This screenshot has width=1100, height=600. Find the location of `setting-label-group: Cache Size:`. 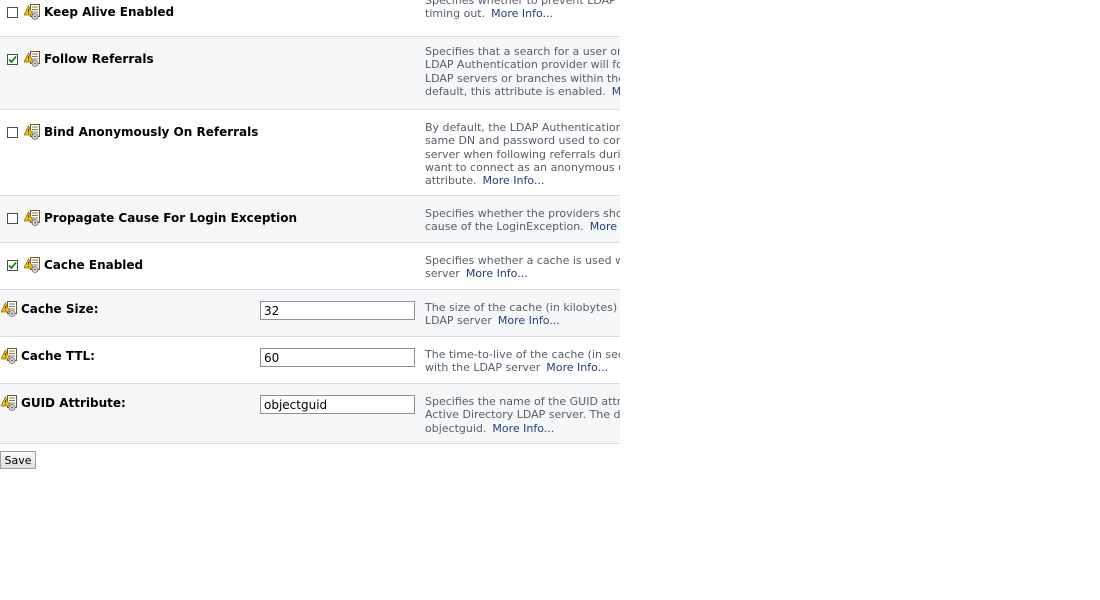

setting-label-group: Cache Size: is located at coordinates (49, 309).